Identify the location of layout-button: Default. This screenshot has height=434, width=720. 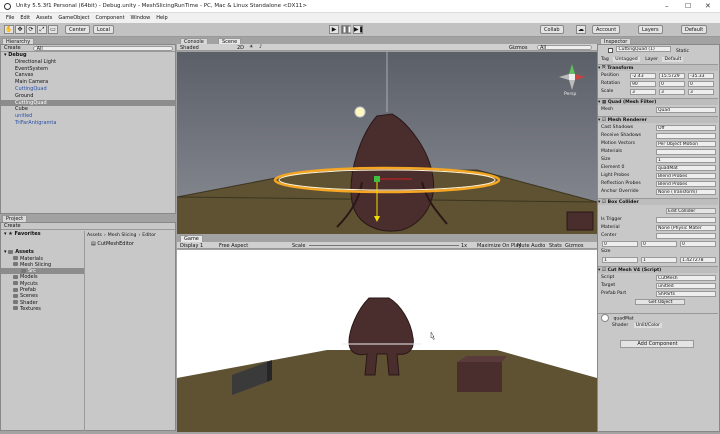
(694, 29).